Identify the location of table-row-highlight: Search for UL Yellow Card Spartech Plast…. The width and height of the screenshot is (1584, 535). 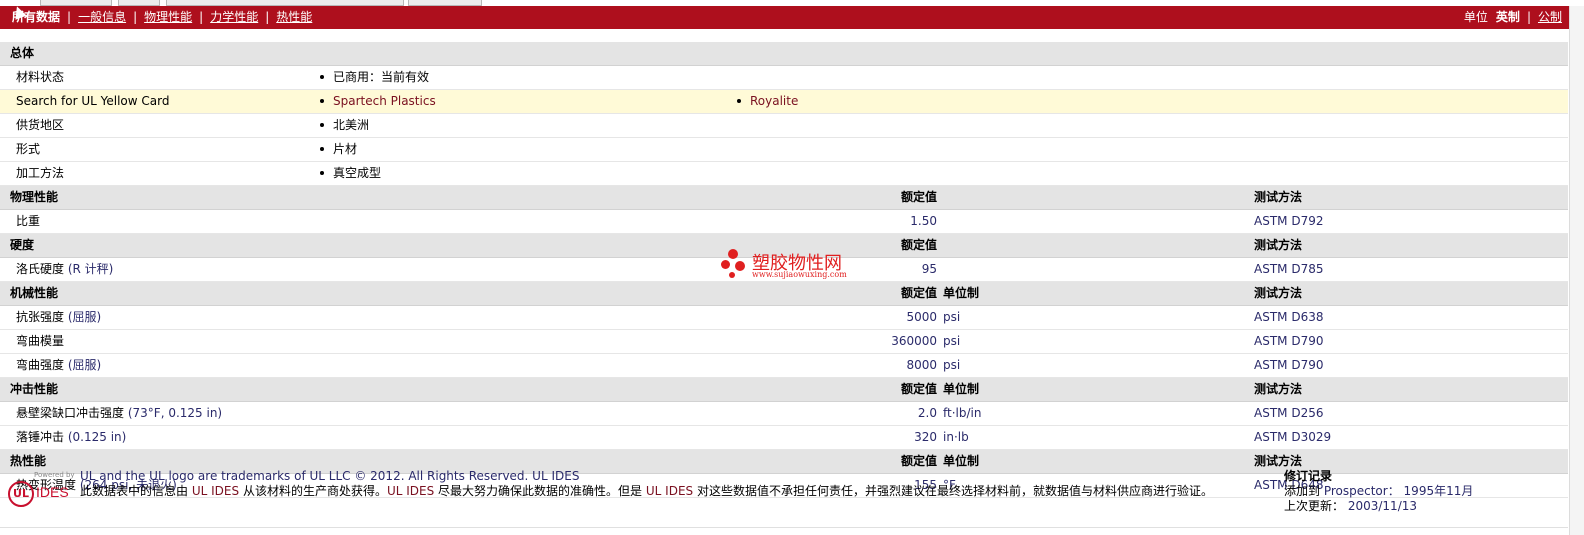
(784, 102).